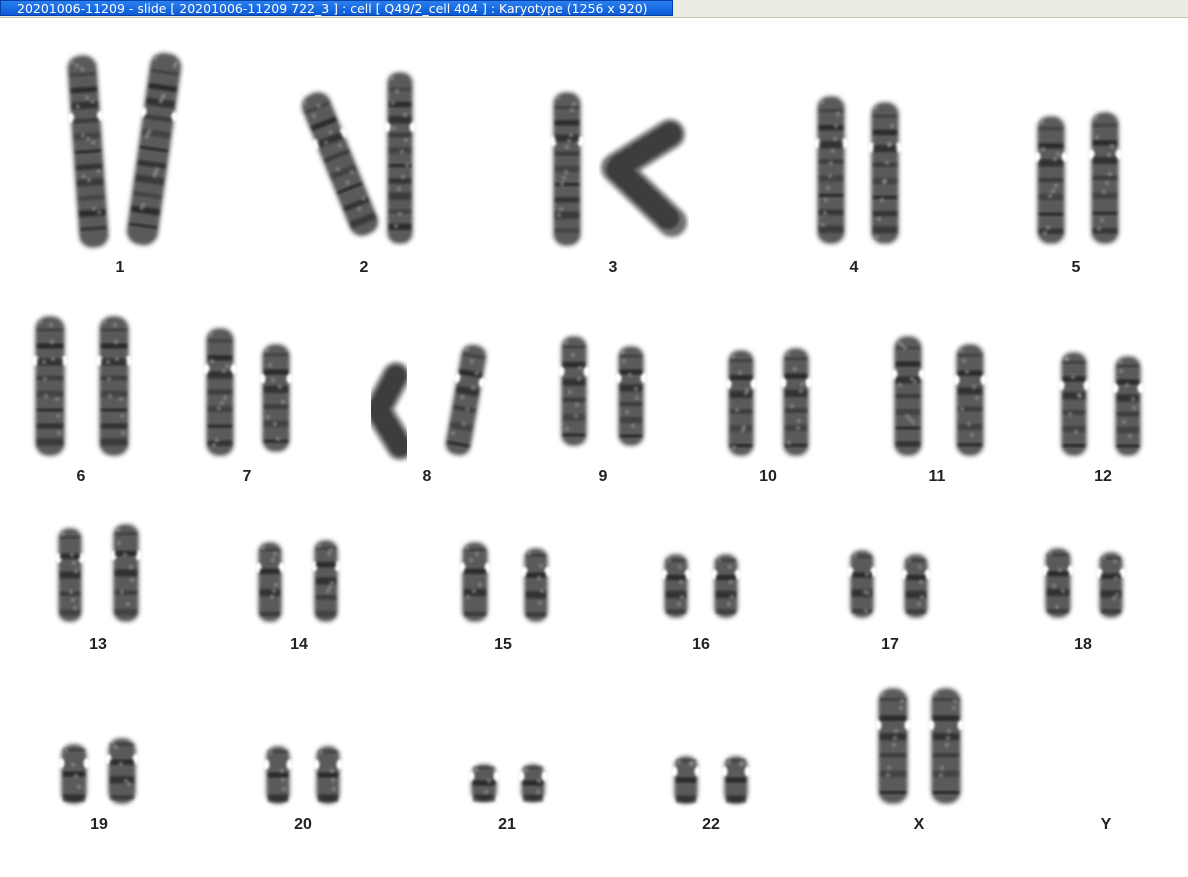 This screenshot has height=877, width=1188. Describe the element at coordinates (603, 476) in the screenshot. I see `chromosome-label-9: 9` at that location.